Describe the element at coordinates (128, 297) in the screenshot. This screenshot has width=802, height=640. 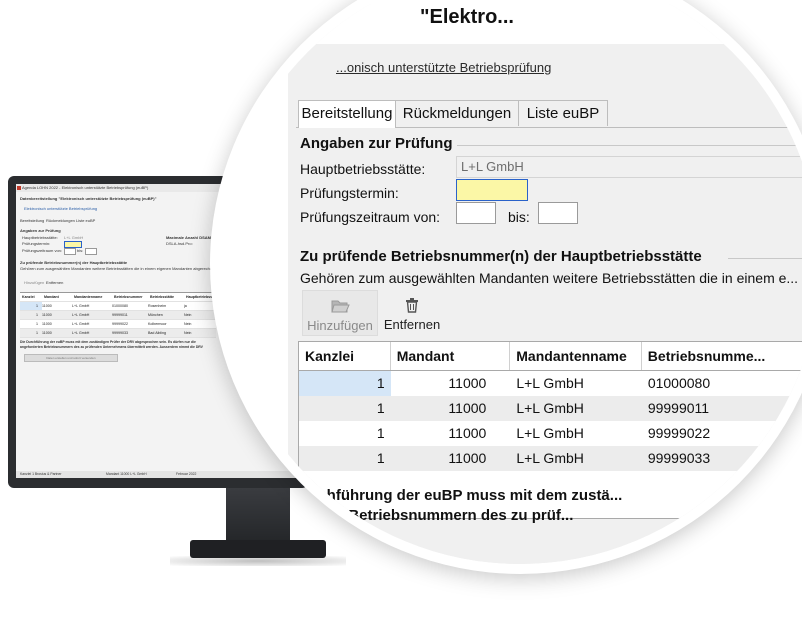
I see `mini-col-betriebsnr: Betriebsnummer` at that location.